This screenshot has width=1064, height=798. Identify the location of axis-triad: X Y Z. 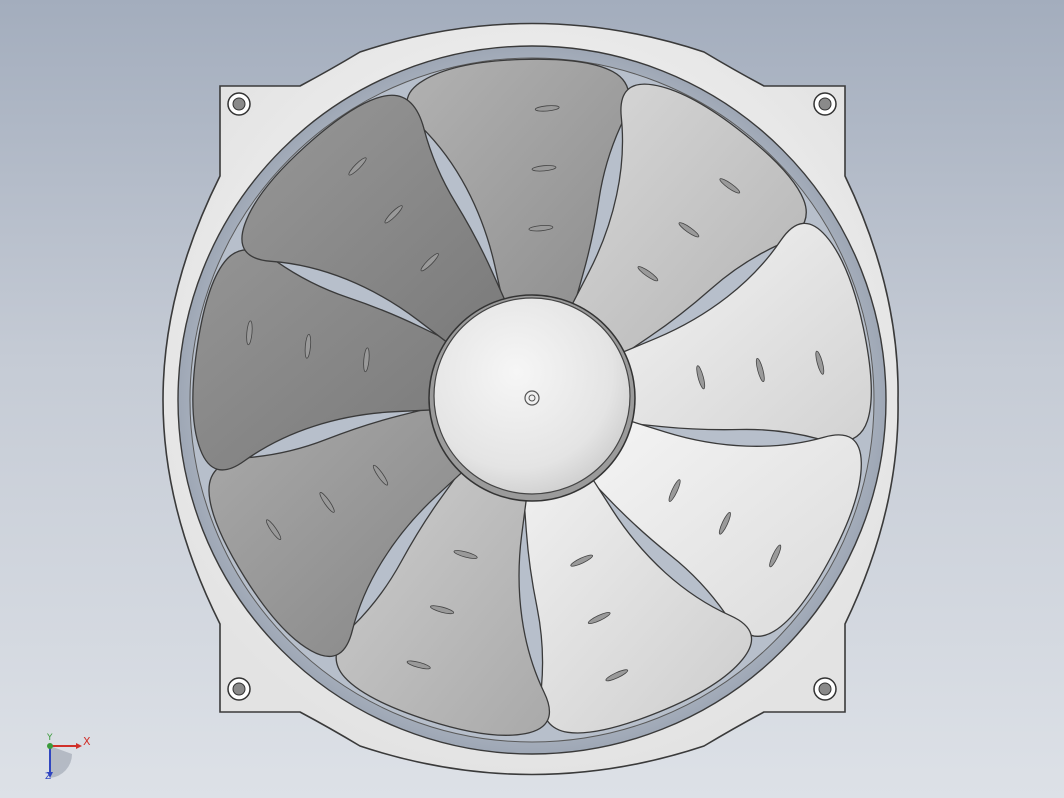
(68, 759).